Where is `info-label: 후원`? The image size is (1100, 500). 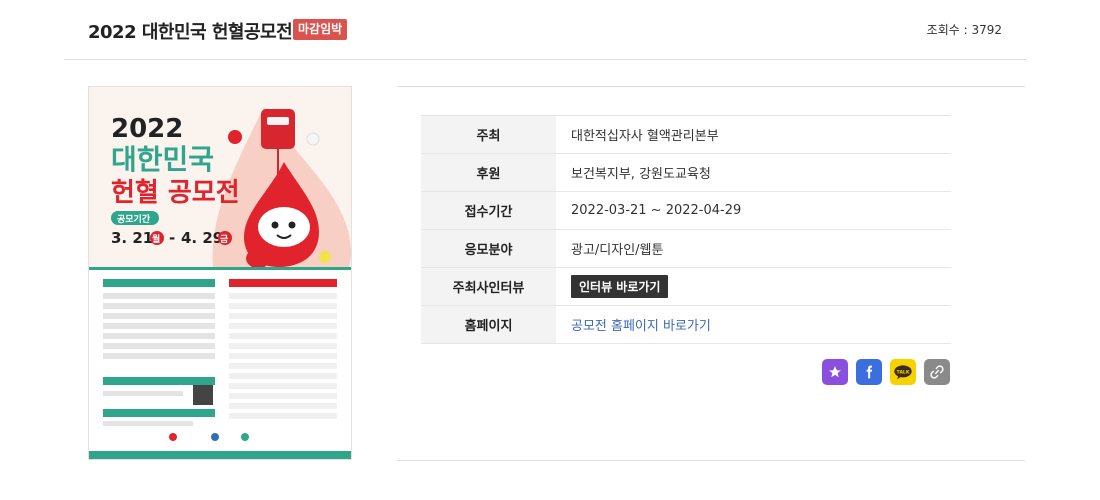
info-label: 후원 is located at coordinates (488, 172).